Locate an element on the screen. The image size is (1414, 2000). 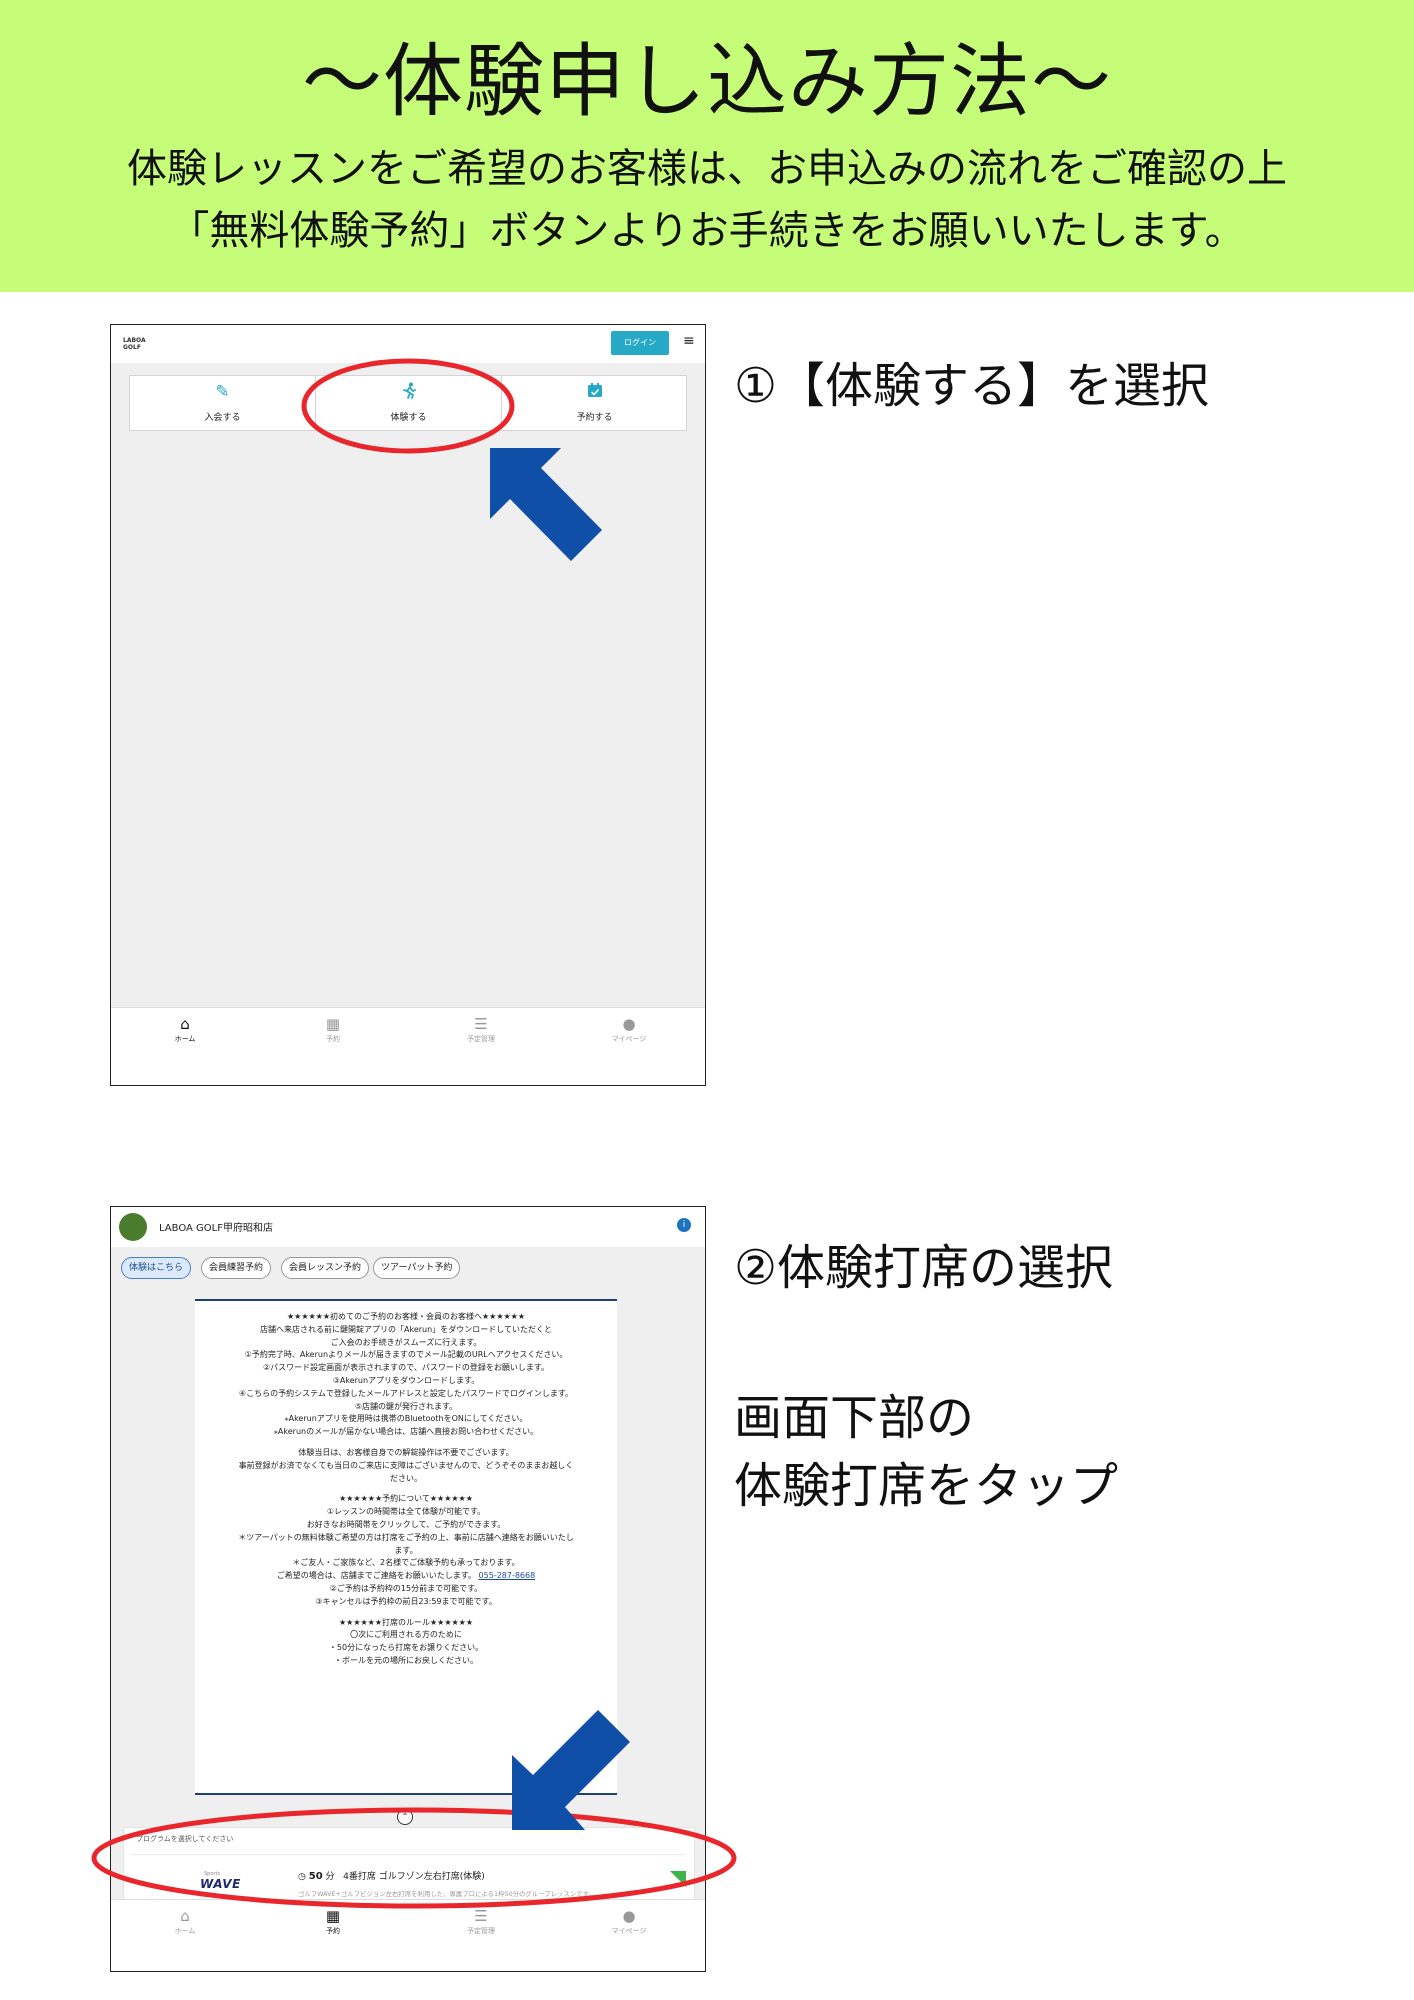
intro-line-1: 体験レッスンをご希望のお客様は、お申込みの流れをご確認の上 is located at coordinates (707, 169).